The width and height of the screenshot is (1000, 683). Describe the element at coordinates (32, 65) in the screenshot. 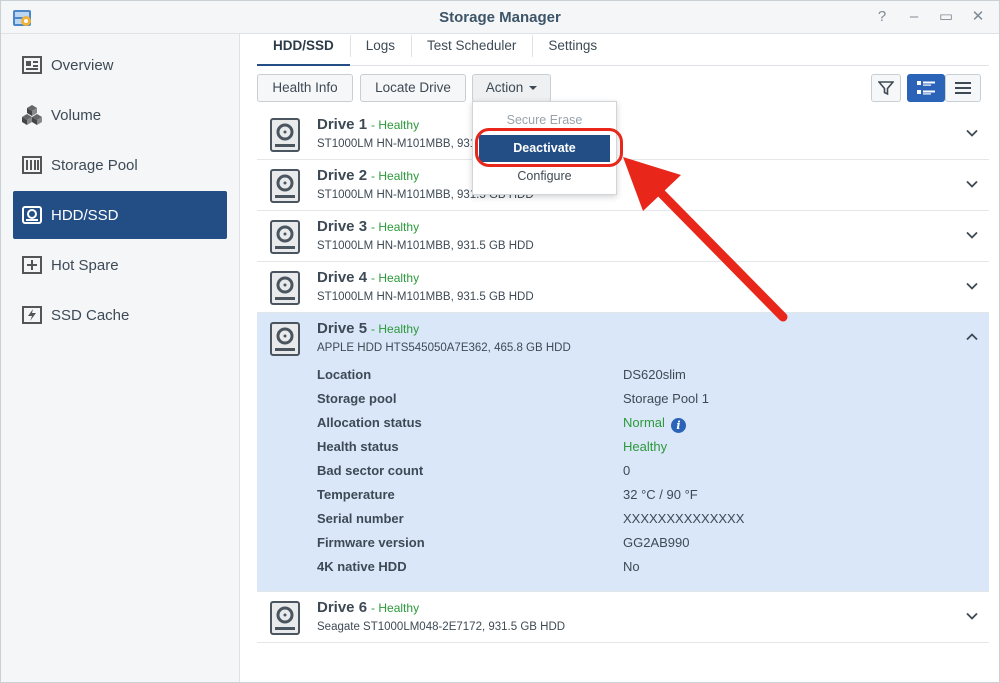

I see `overview-icon` at that location.